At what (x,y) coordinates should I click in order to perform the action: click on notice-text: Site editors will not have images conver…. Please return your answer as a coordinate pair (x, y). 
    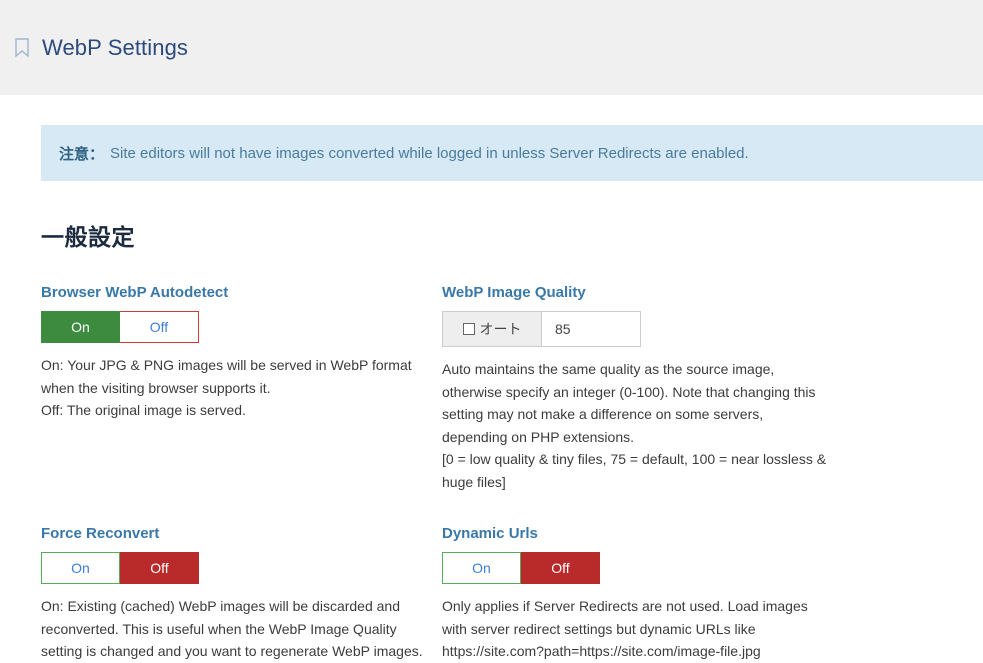
    Looking at the image, I should click on (429, 153).